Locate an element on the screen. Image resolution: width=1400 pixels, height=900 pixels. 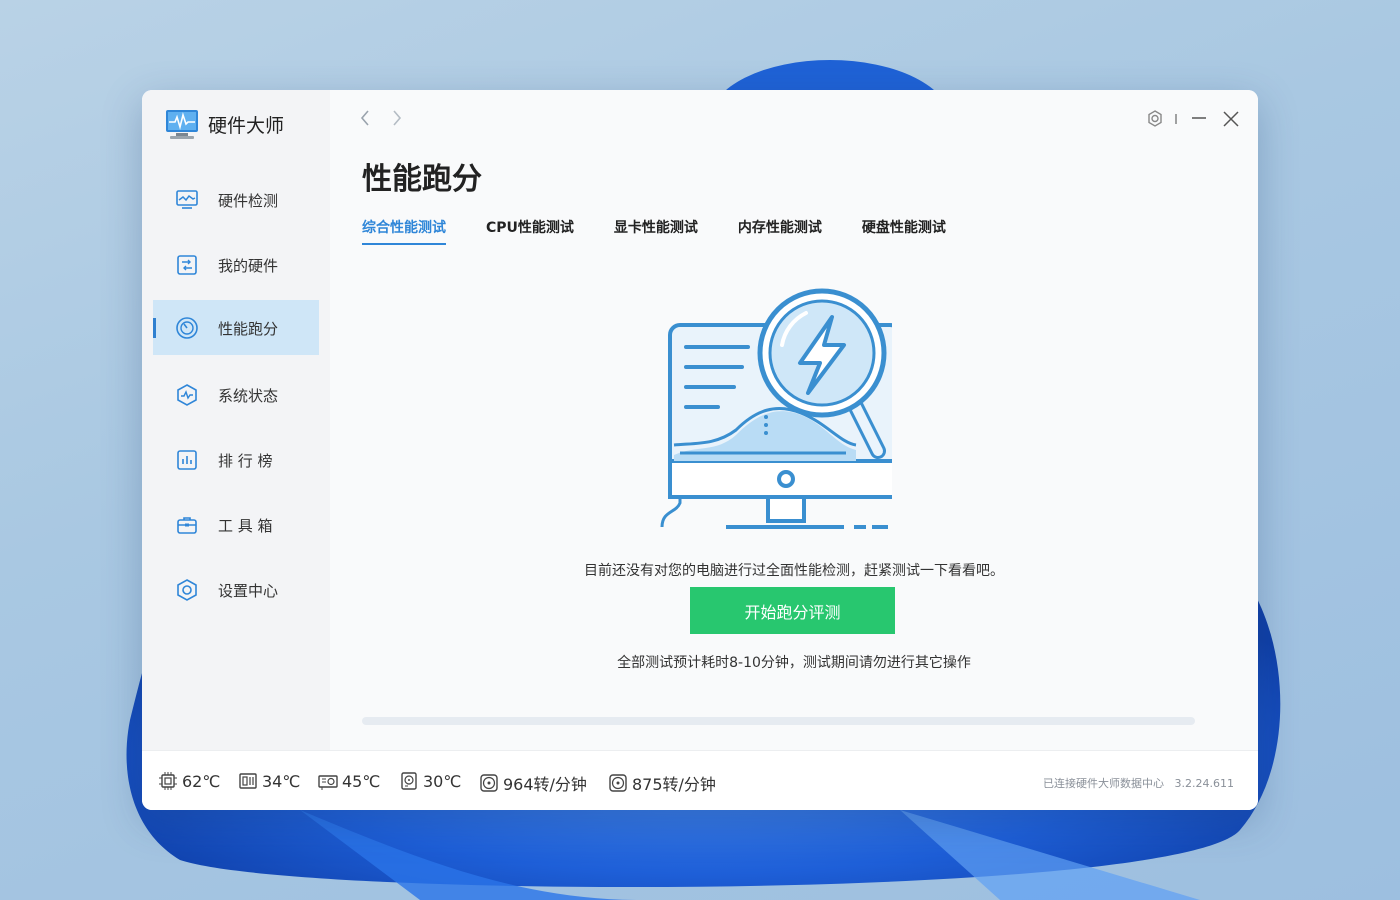
sidebar-item-label: 性能跑分 is located at coordinates (248, 329).